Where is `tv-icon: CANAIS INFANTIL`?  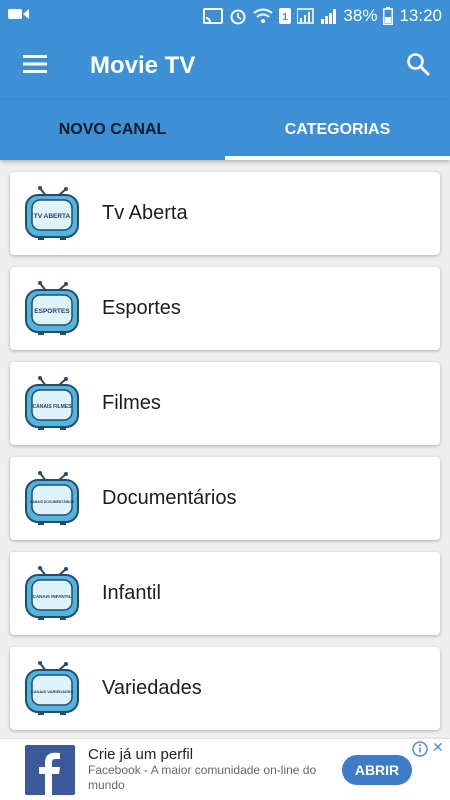 tv-icon: CANAIS INFANTIL is located at coordinates (52, 592).